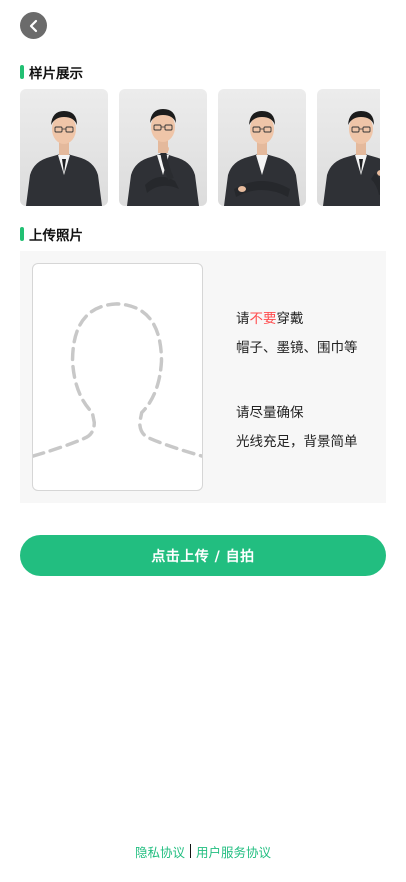  I want to click on user-service-agreement-link: 用户服务协议, so click(233, 851).